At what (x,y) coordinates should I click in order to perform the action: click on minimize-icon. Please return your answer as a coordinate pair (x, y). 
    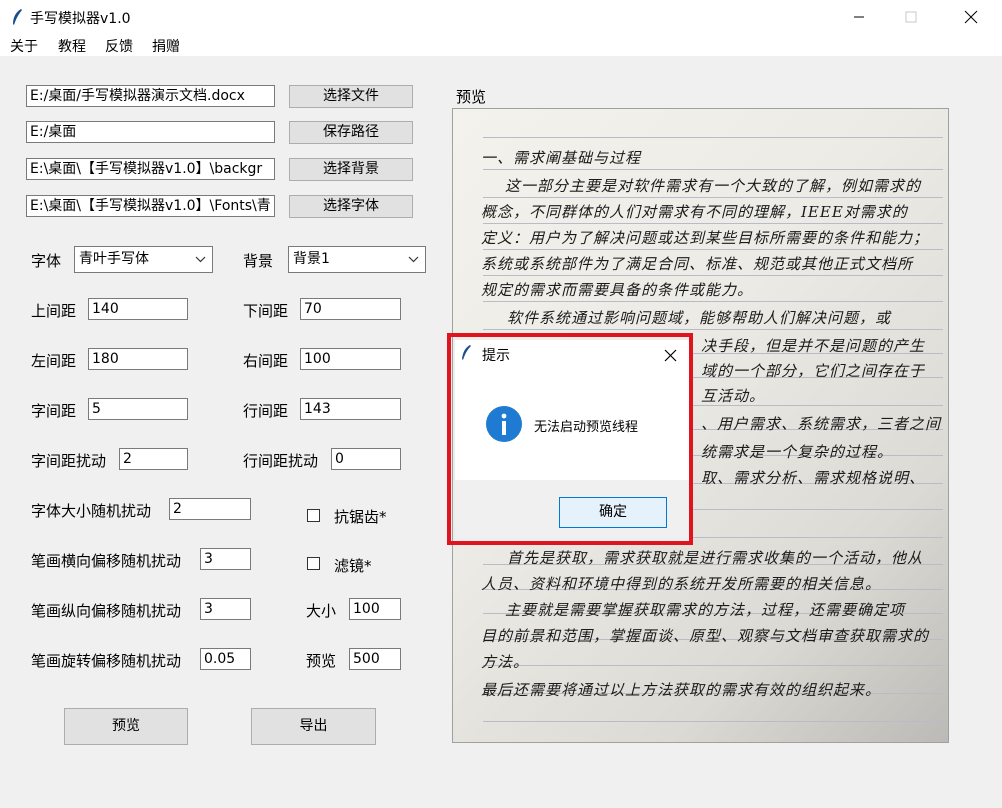
    Looking at the image, I should click on (859, 17).